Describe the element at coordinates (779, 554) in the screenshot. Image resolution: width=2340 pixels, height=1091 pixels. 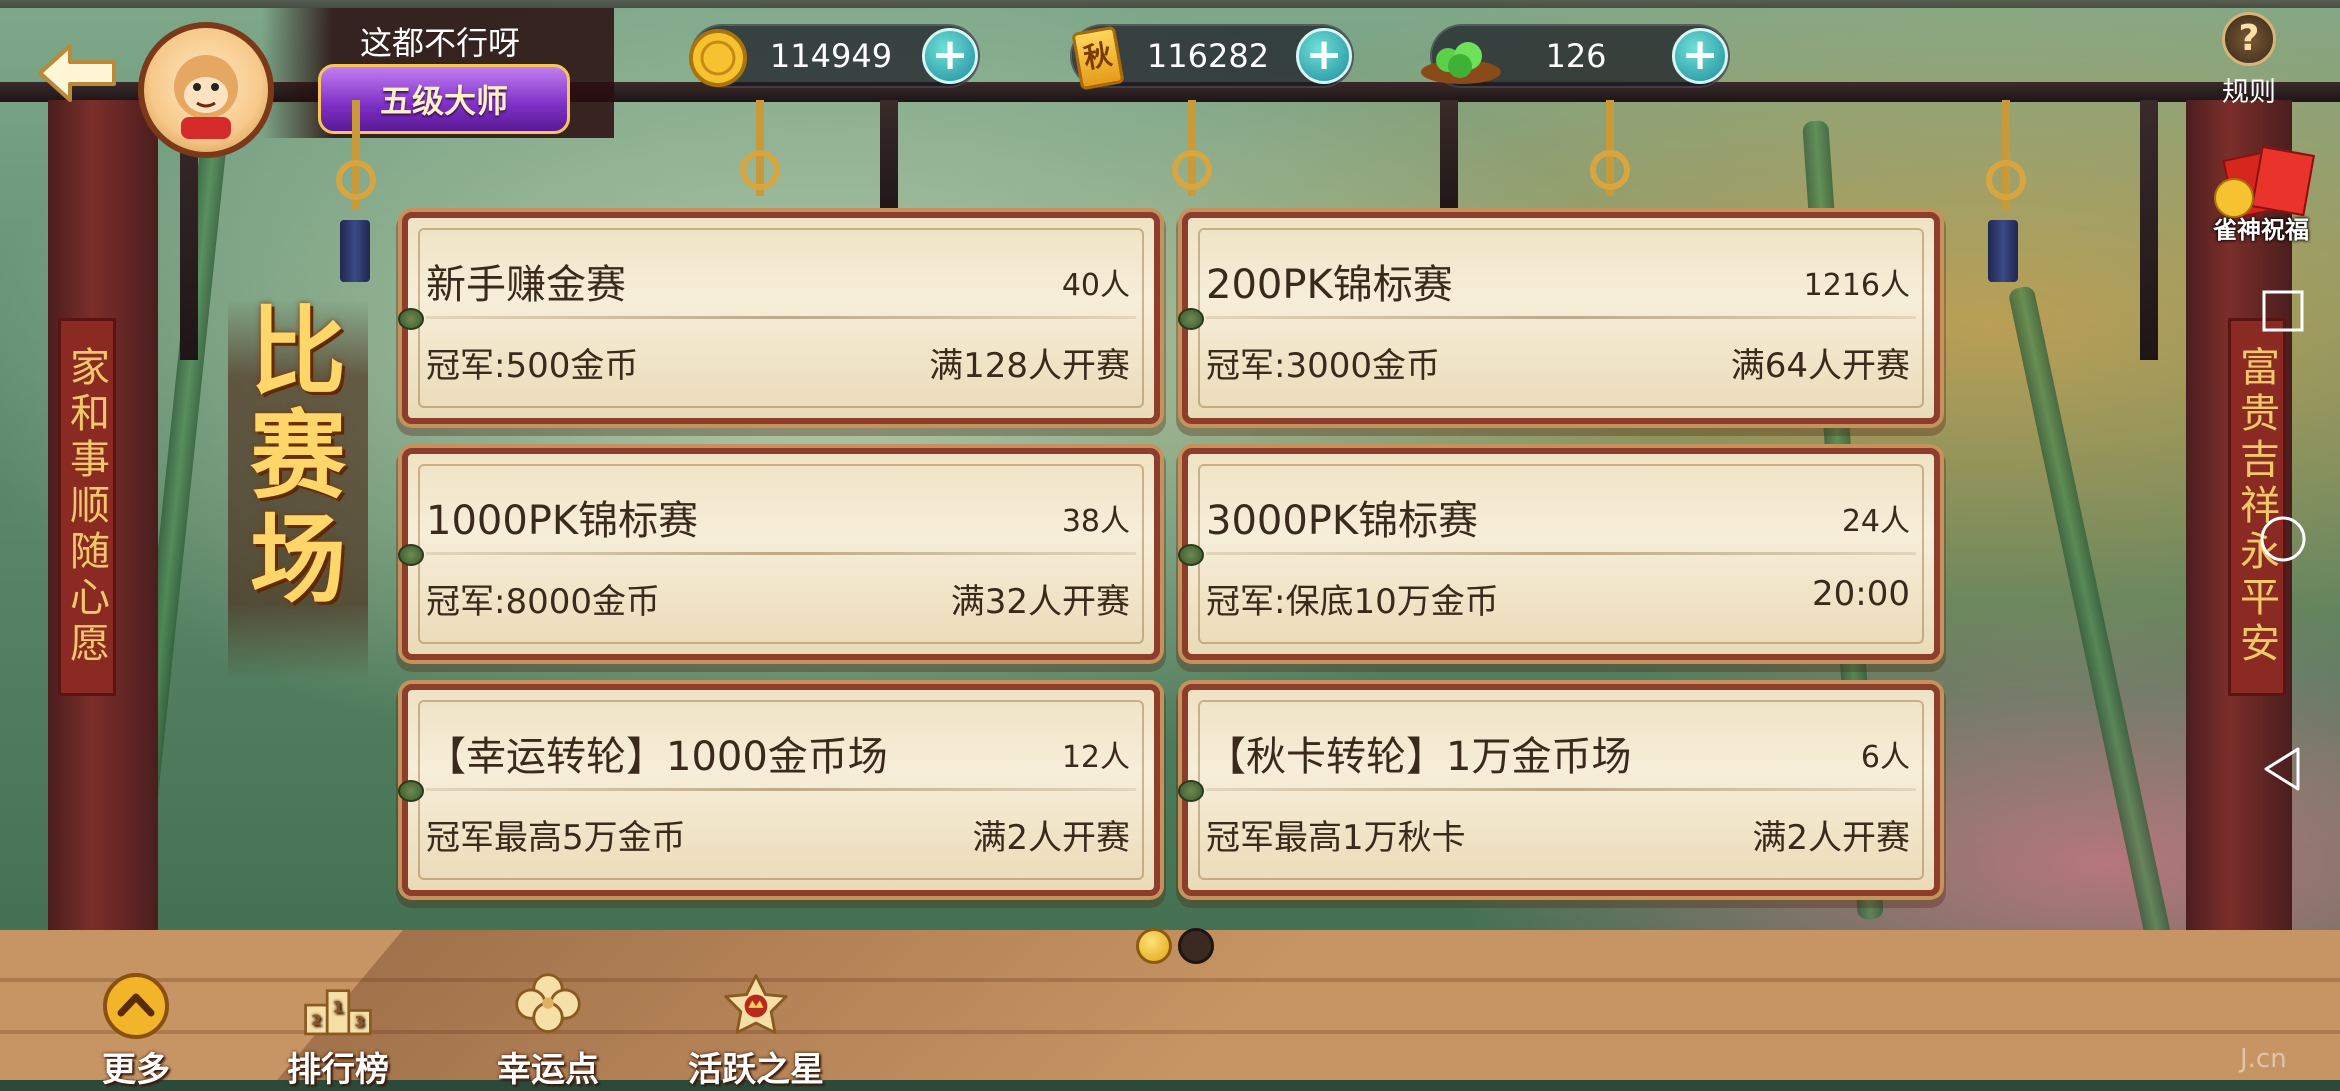
I see `match-card: 1000PK锦标赛 38人 冠军:8000金币 满32人开赛` at that location.